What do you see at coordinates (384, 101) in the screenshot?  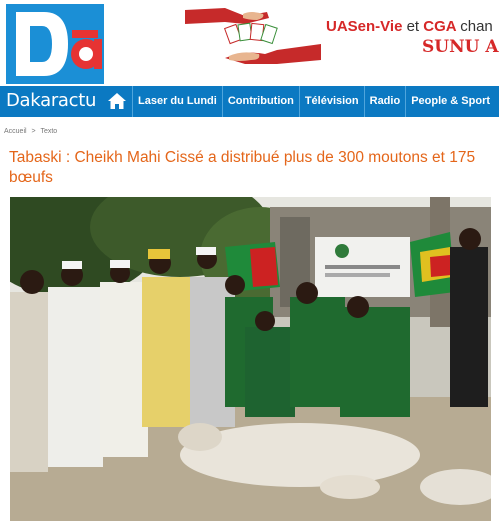 I see `nav-item-radio: Radio` at bounding box center [384, 101].